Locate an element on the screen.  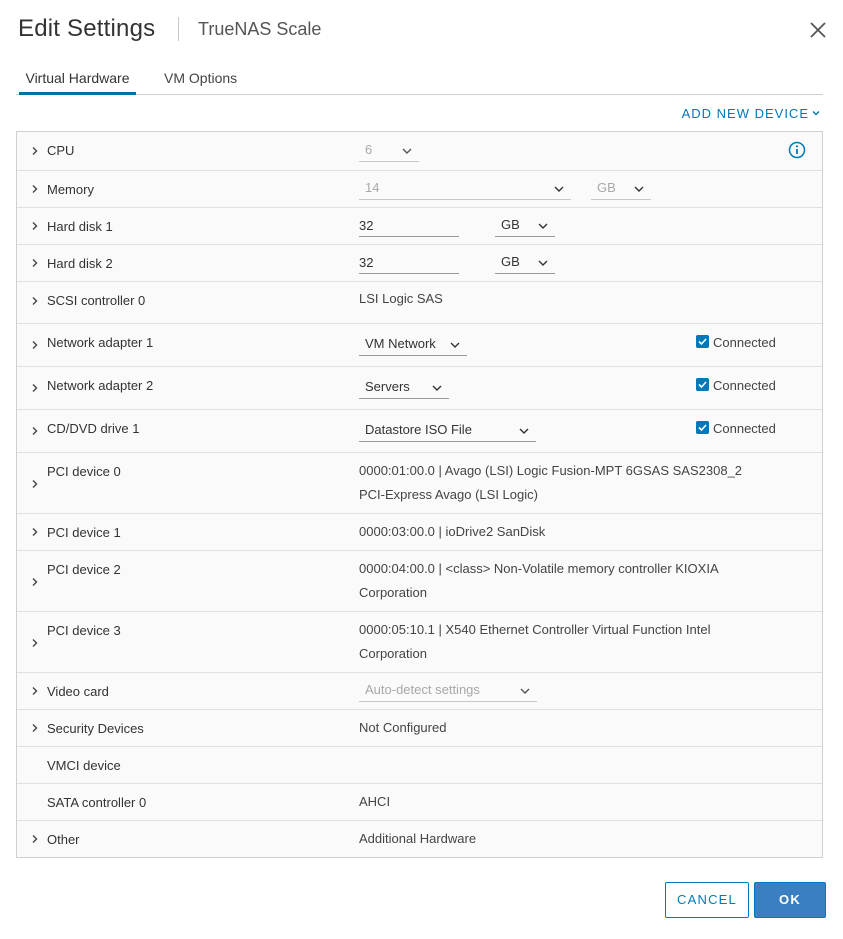
row-label-hard-disk-1: Hard disk 1 is located at coordinates (80, 226).